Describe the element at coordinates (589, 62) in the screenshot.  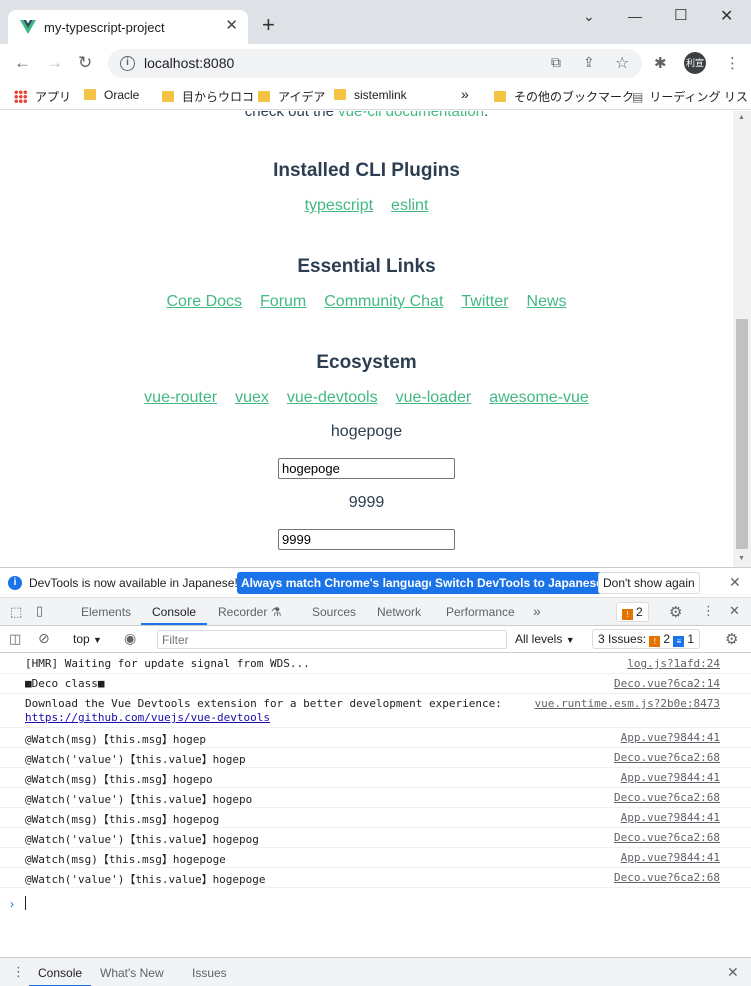
I see `share-icon: ⇪` at that location.